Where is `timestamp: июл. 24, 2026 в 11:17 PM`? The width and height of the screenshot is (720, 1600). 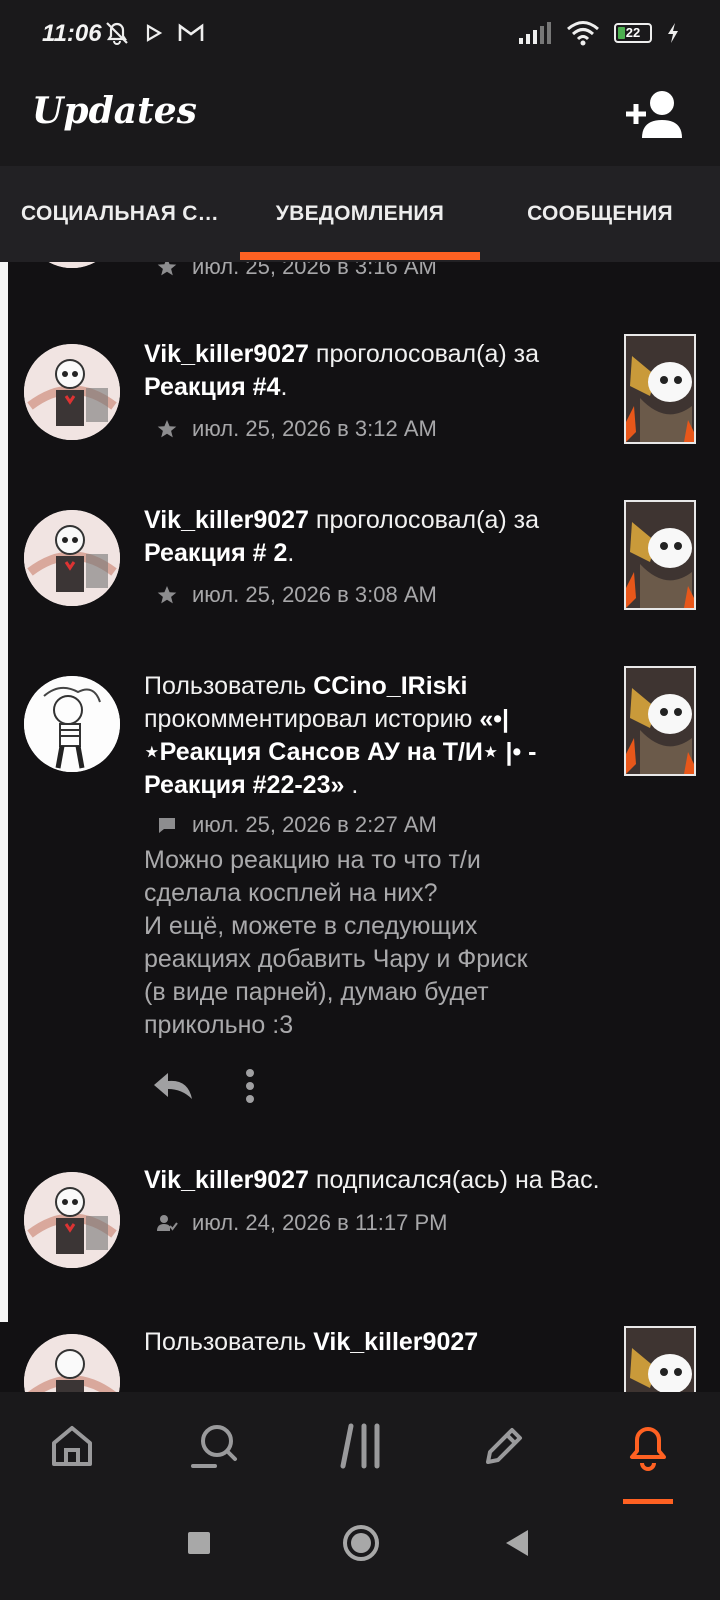
timestamp: июл. 24, 2026 в 11:17 PM is located at coordinates (320, 1222).